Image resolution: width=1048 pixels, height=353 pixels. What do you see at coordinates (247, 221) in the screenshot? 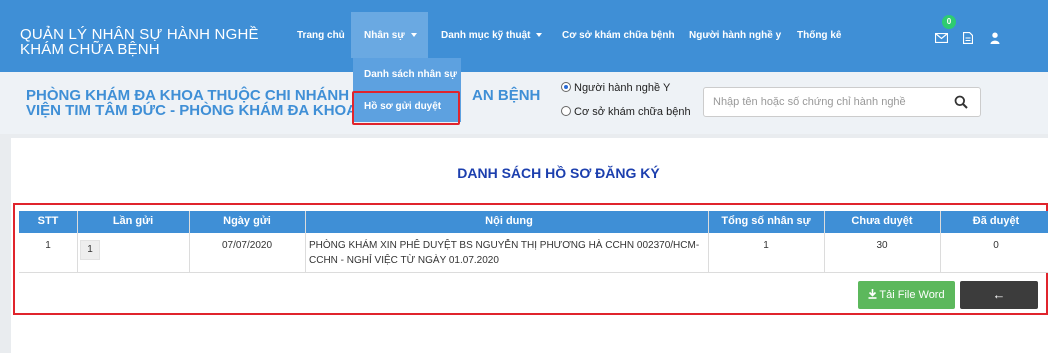
I see `th-ngay-gui: Ngày gửi` at bounding box center [247, 221].